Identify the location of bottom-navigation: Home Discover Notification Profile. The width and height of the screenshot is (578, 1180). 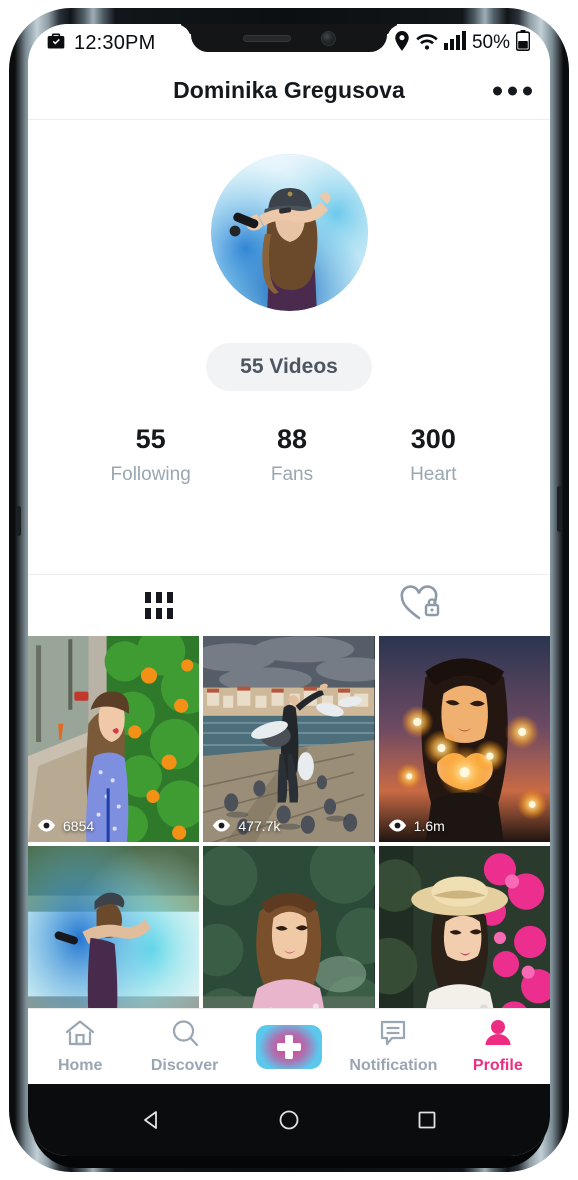
(289, 1046).